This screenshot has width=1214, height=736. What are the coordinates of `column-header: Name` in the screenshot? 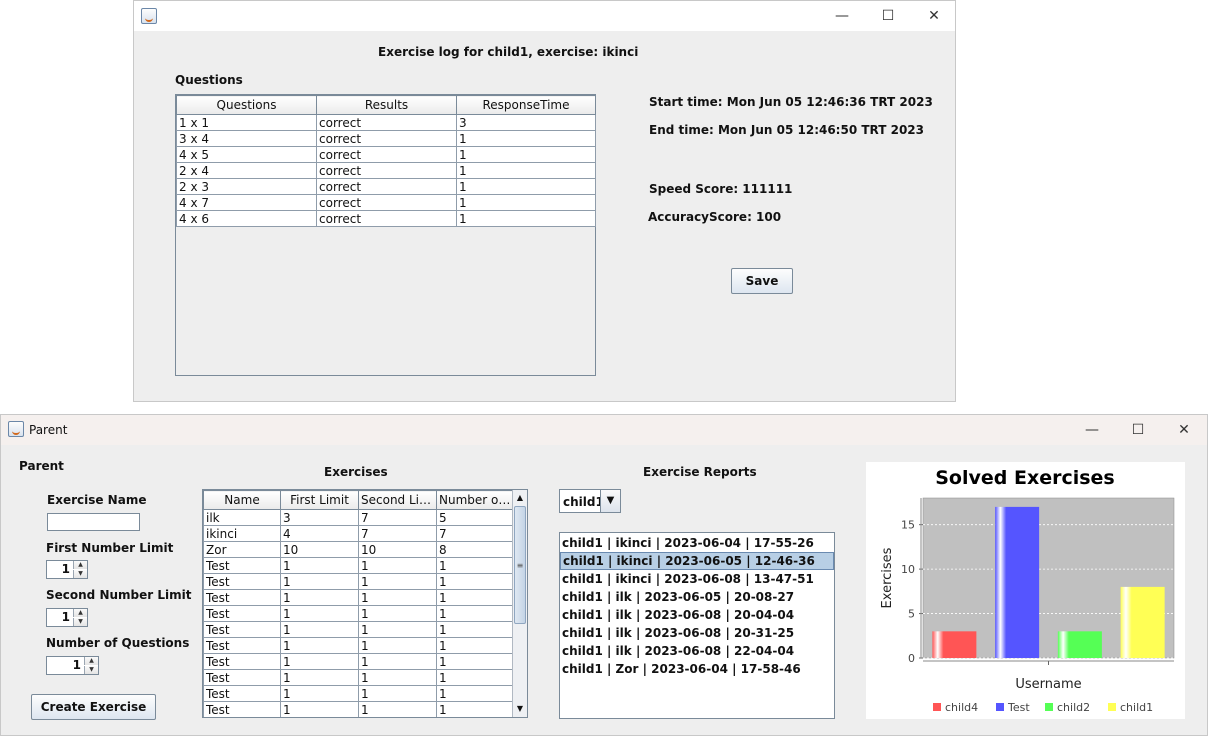 It's located at (242, 500).